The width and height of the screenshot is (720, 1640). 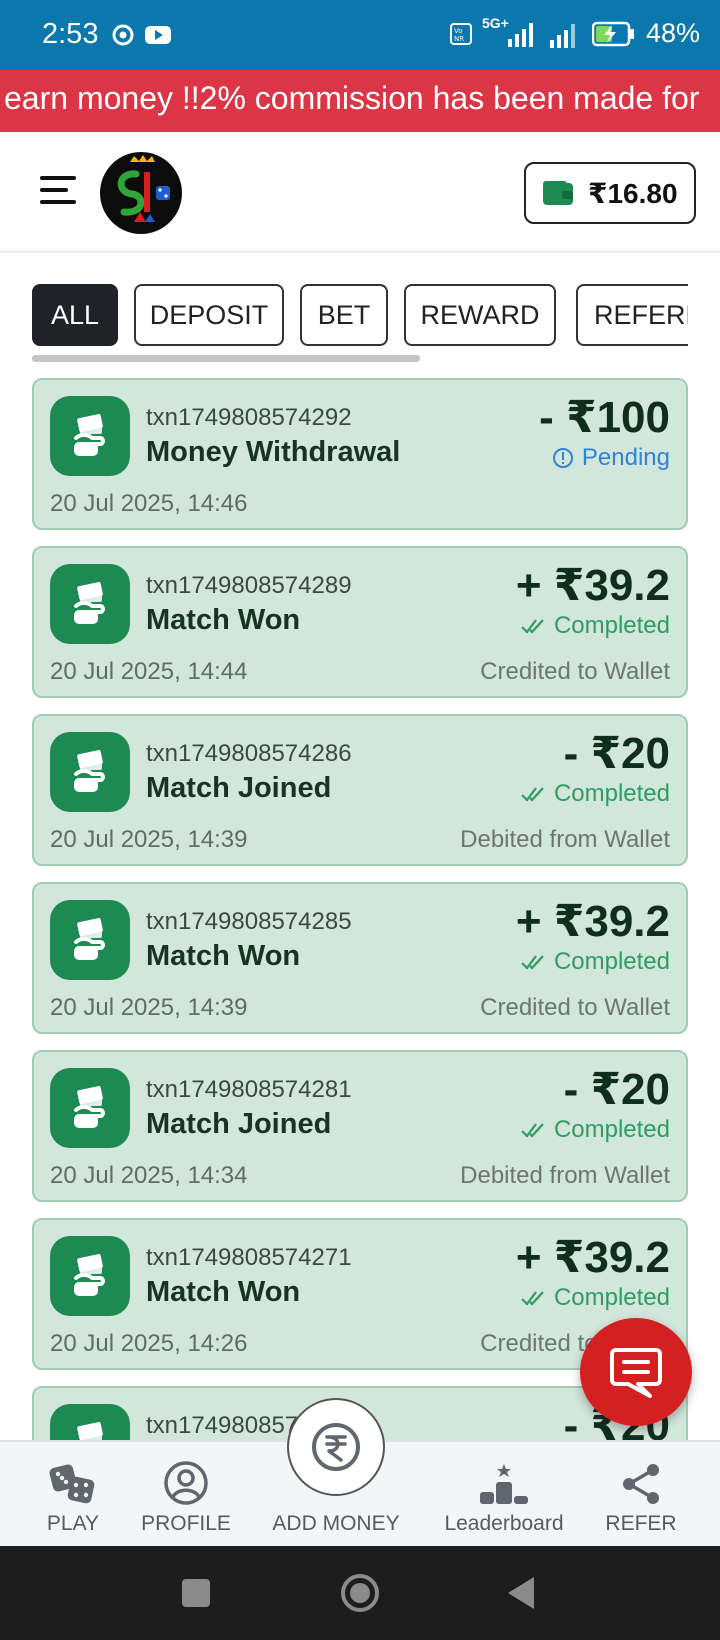 I want to click on app-header: ₹16.80, so click(x=360, y=192).